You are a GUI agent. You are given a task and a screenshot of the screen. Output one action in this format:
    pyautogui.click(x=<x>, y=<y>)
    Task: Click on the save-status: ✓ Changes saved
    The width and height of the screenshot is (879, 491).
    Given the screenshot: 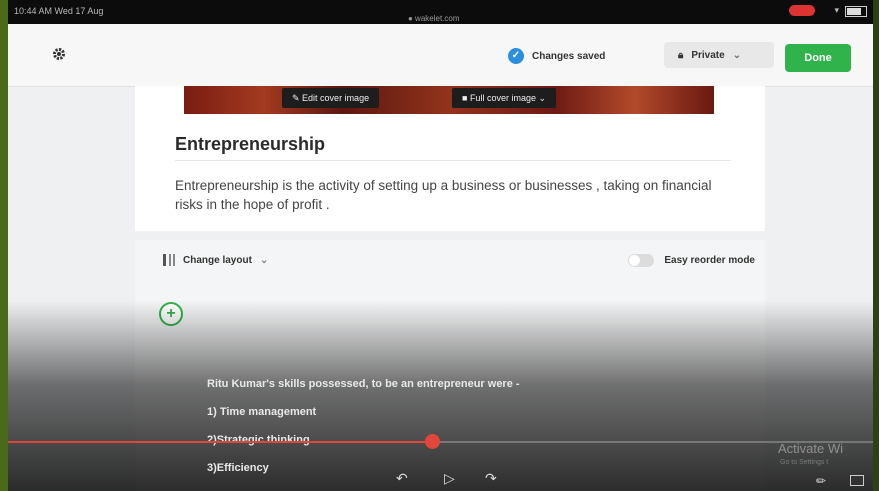 What is the action you would take?
    pyautogui.click(x=556, y=56)
    